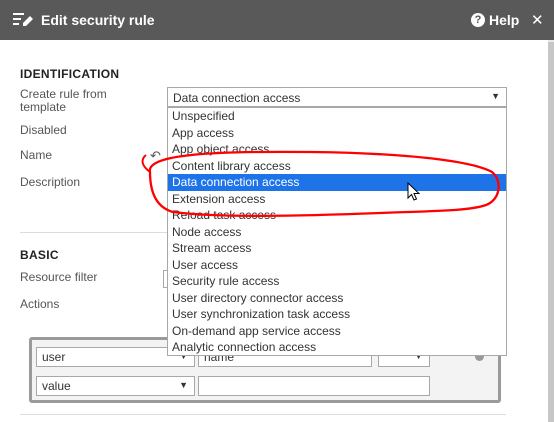 This screenshot has height=422, width=554. What do you see at coordinates (56, 386) in the screenshot?
I see `condition-value-label: value` at bounding box center [56, 386].